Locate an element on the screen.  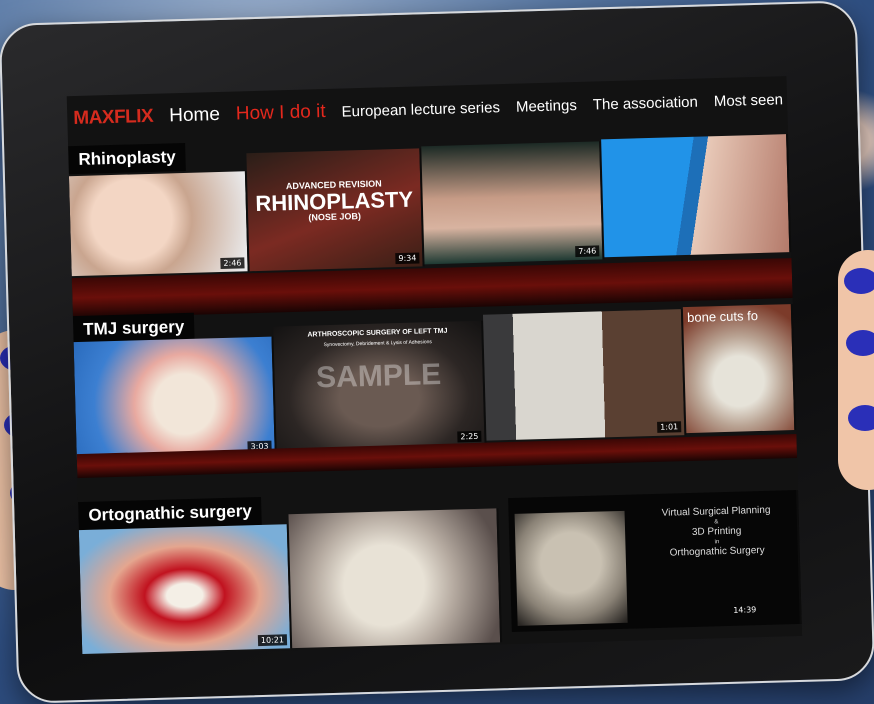
video-duration: 2:46 is located at coordinates (232, 263).